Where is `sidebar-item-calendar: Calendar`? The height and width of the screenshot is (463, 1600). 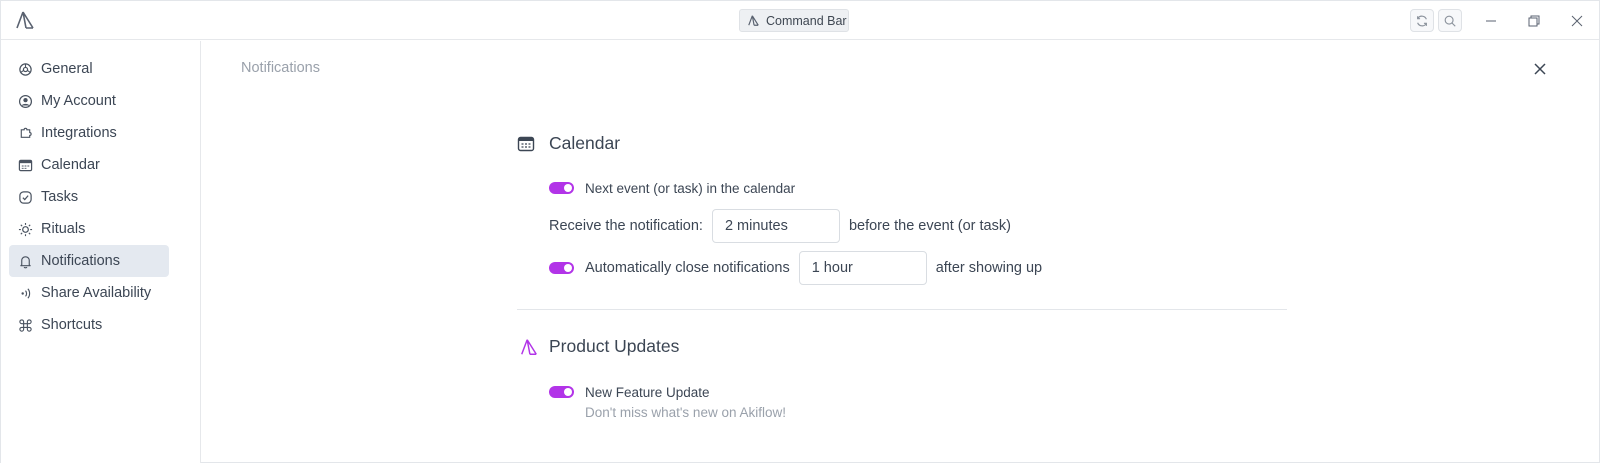 sidebar-item-calendar: Calendar is located at coordinates (89, 165).